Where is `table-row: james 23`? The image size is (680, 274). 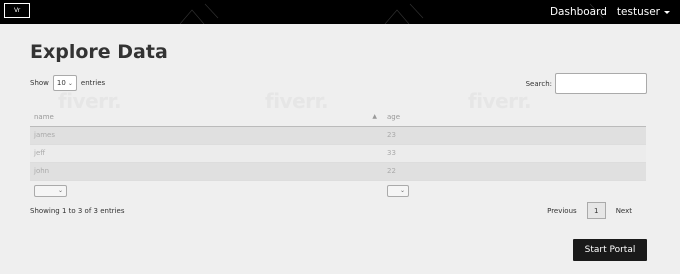
table-row: james 23 is located at coordinates (338, 135).